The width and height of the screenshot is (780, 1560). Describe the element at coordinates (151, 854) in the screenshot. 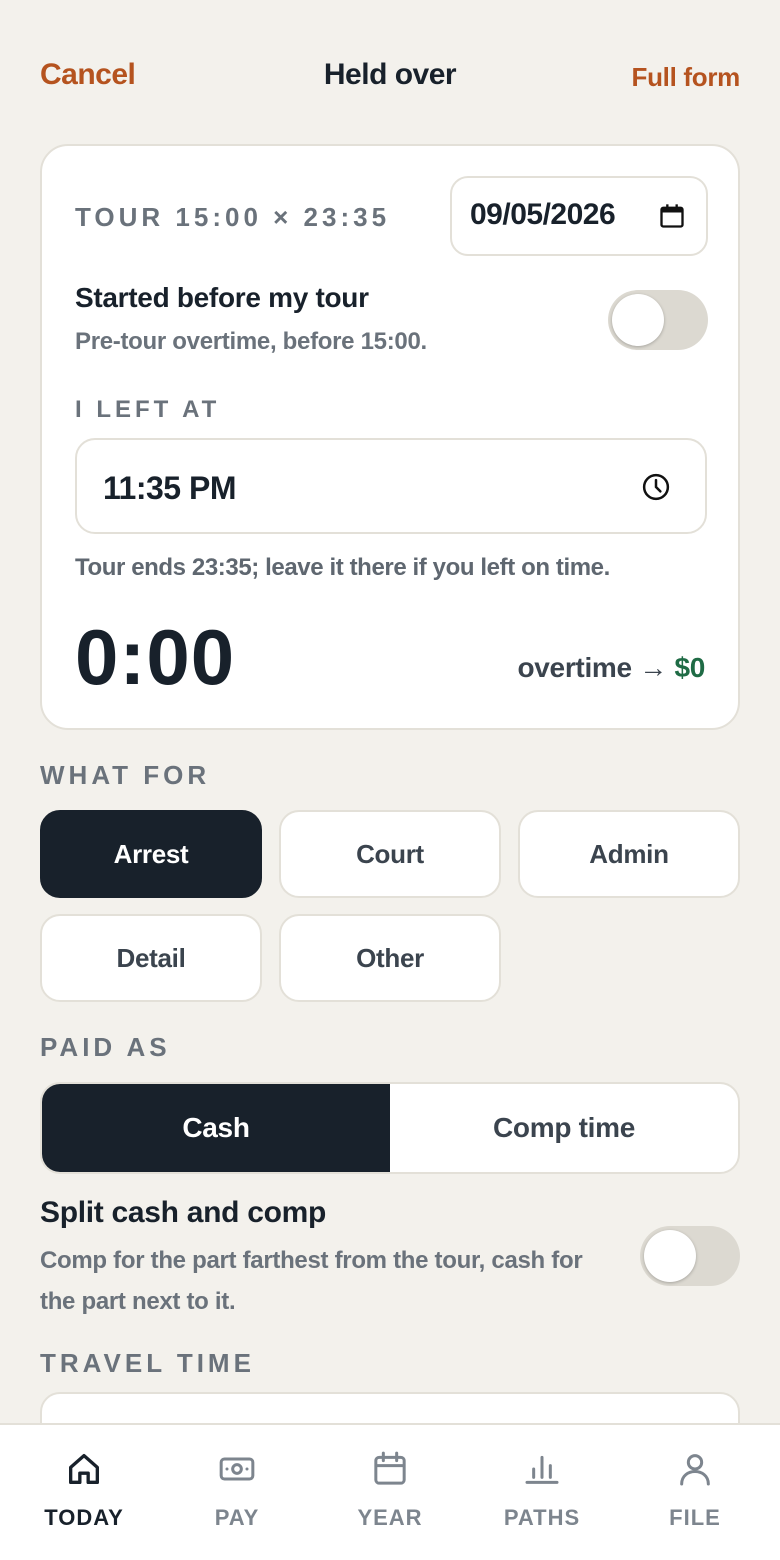

I see `reason-chip-arrest: Arrest` at that location.